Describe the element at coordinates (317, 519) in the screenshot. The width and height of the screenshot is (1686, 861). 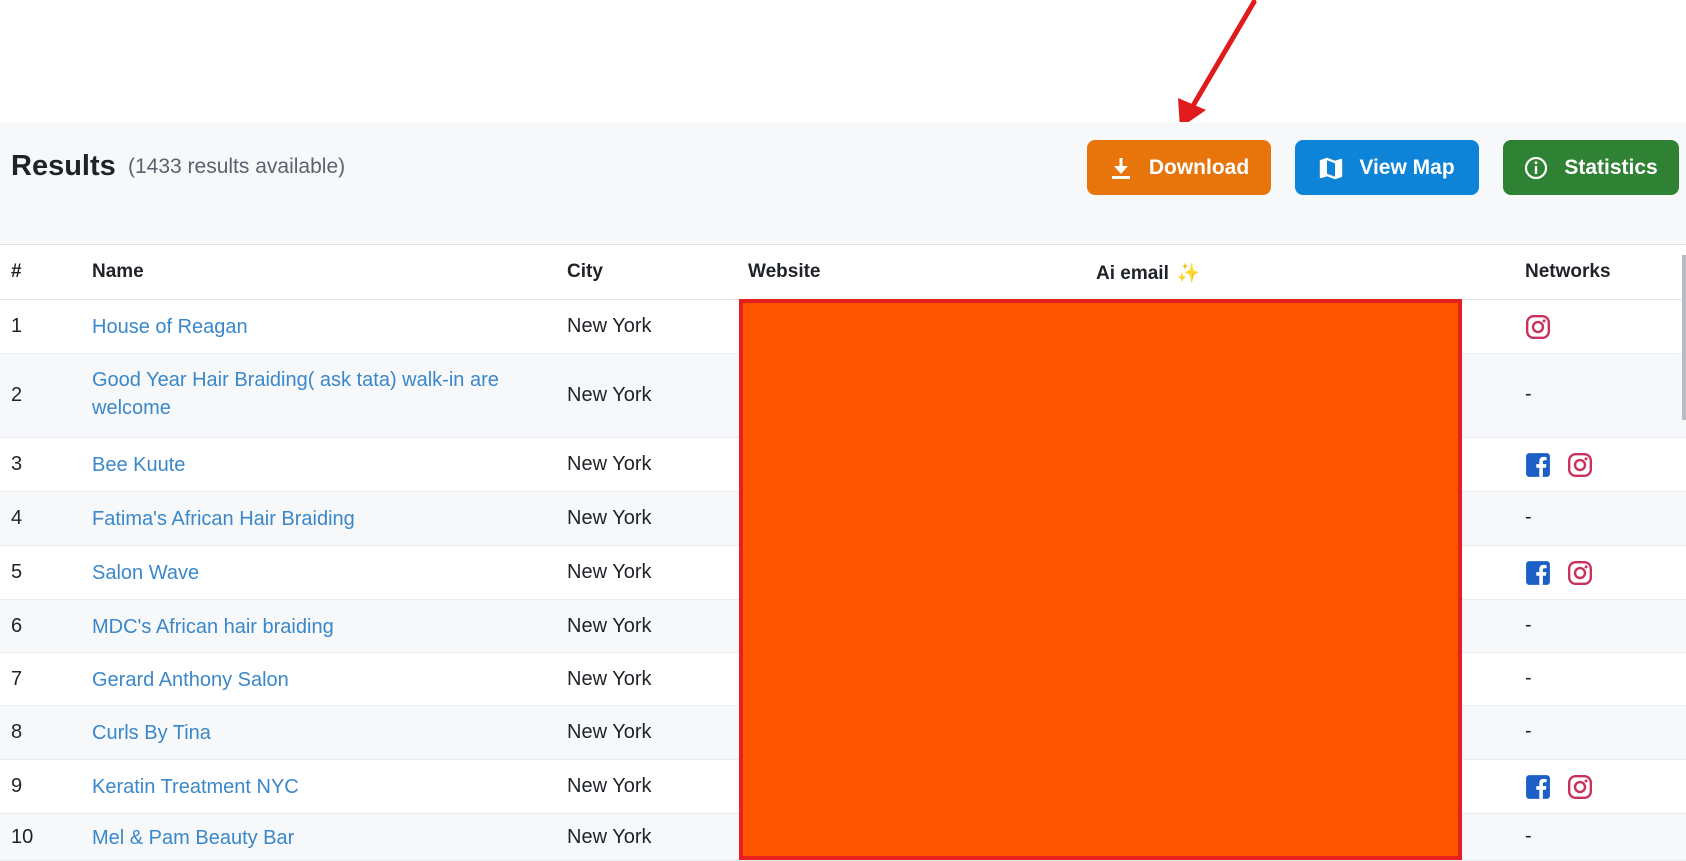
I see `business-name-link: Fatima's African Hair Braiding` at that location.